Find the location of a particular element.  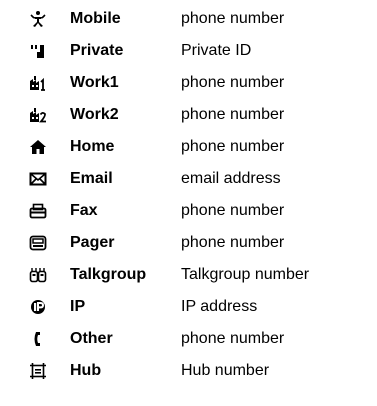

private-icon is located at coordinates (38, 51).